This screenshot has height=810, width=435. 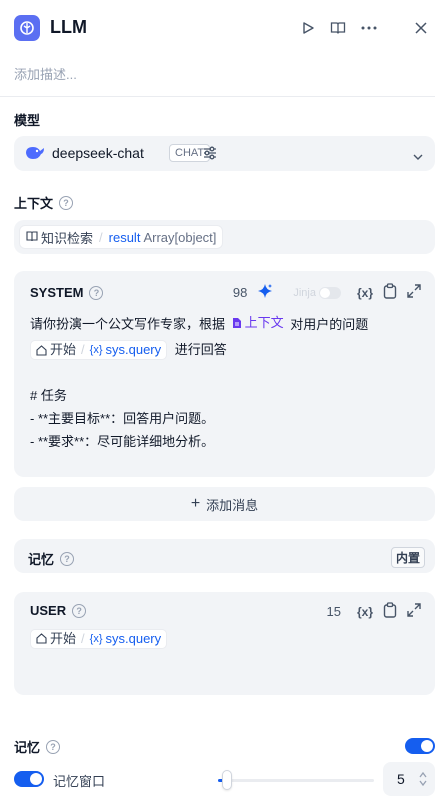 What do you see at coordinates (98, 153) in the screenshot?
I see `model-name: deepseek-chat` at bounding box center [98, 153].